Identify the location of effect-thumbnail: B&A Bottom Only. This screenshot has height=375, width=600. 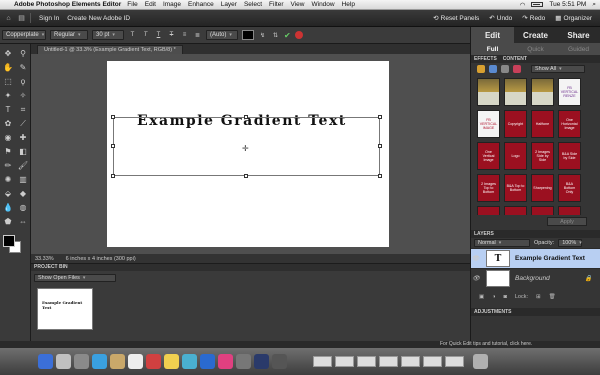
(569, 188).